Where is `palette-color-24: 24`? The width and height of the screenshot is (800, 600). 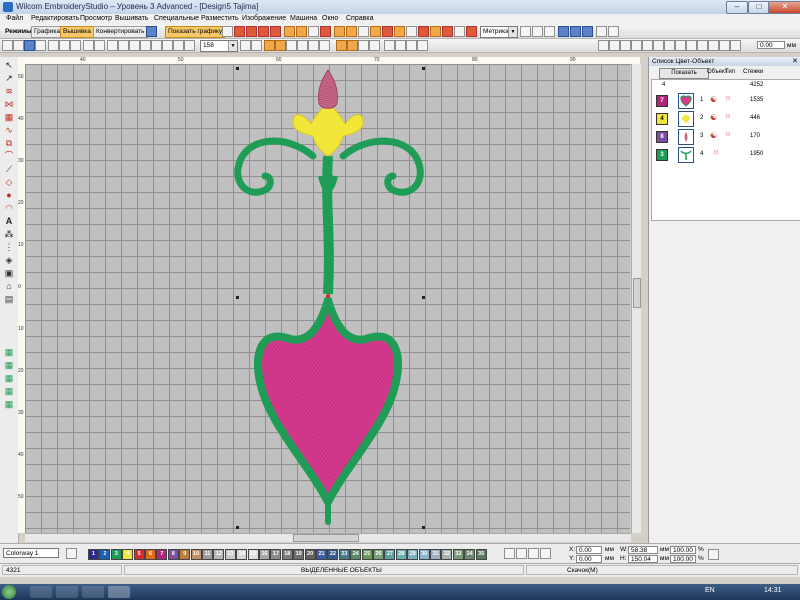 palette-color-24: 24 is located at coordinates (356, 554).